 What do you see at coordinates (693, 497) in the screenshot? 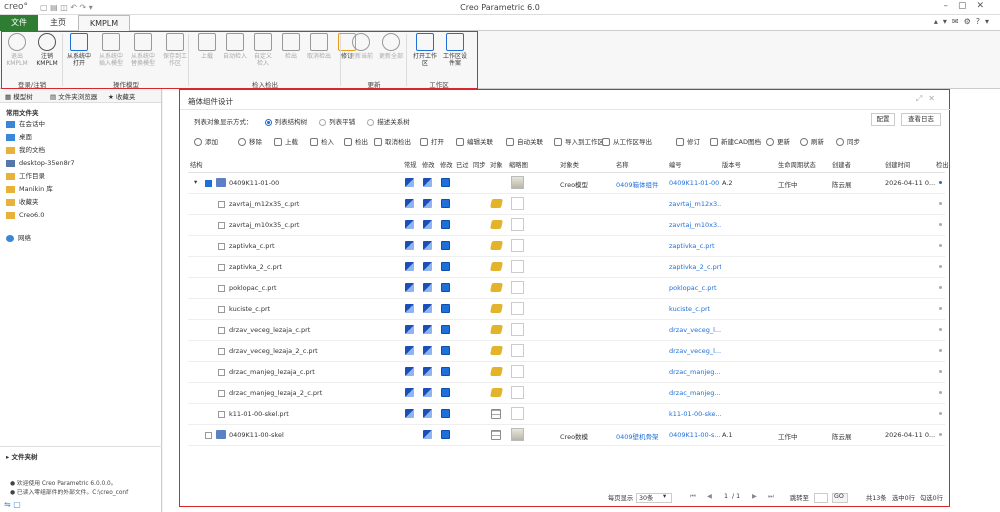
I see `first-page-icon: ⏮` at bounding box center [693, 497].